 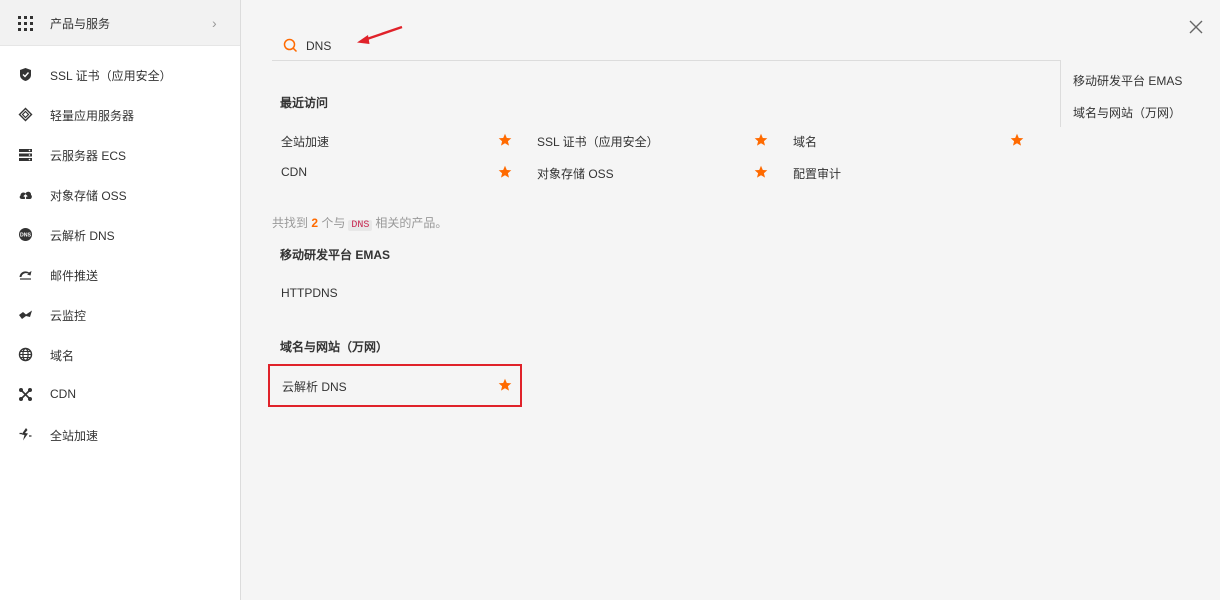 I want to click on recent-item: 全站加速, so click(x=401, y=140).